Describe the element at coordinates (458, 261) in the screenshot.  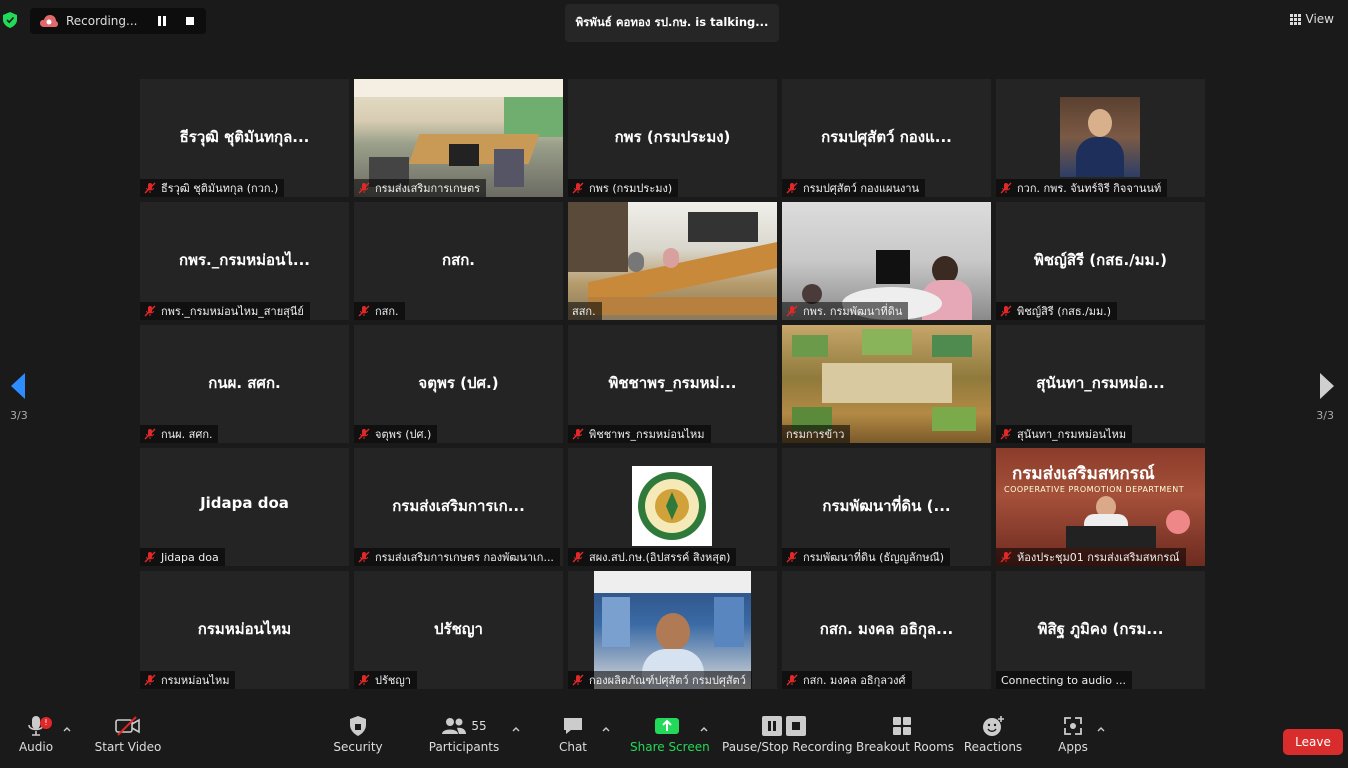
I see `participant-tile: กสก. กสก.` at that location.